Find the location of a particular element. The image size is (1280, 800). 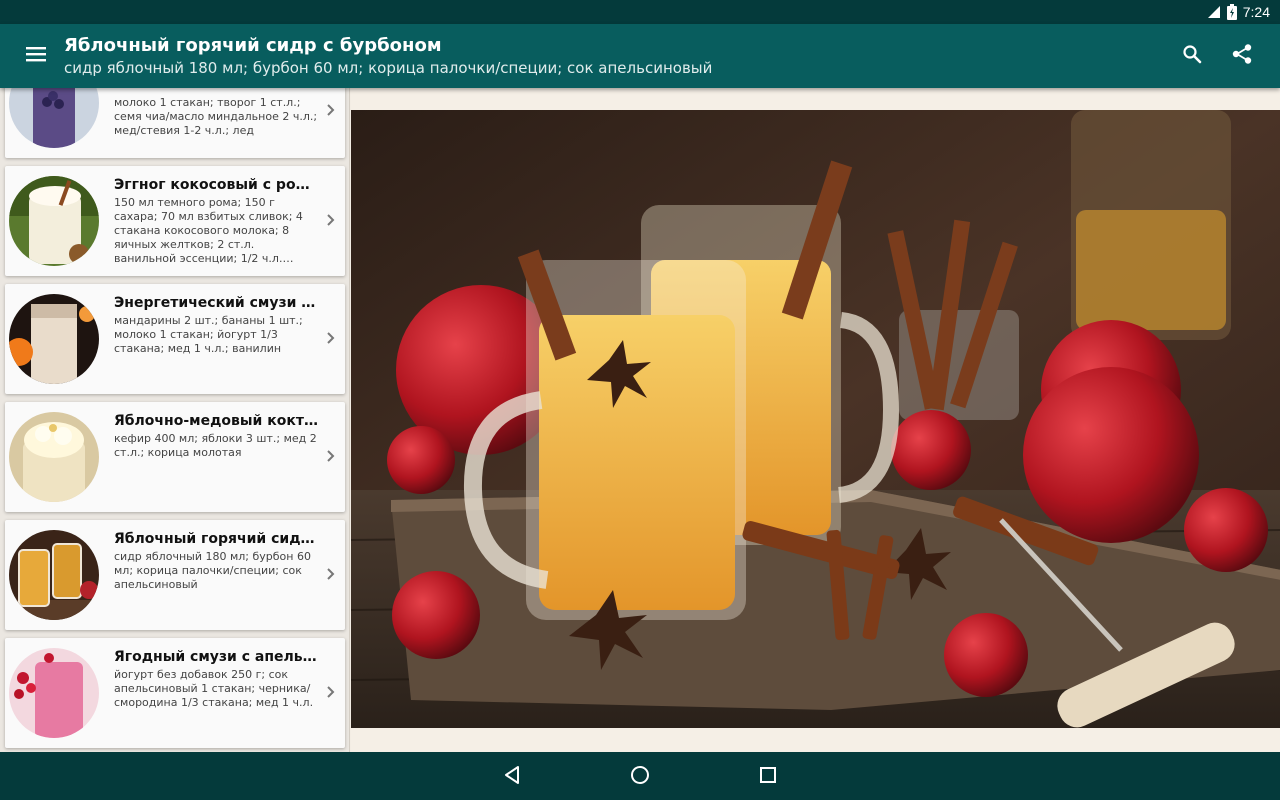

share-icon is located at coordinates (1242, 56).